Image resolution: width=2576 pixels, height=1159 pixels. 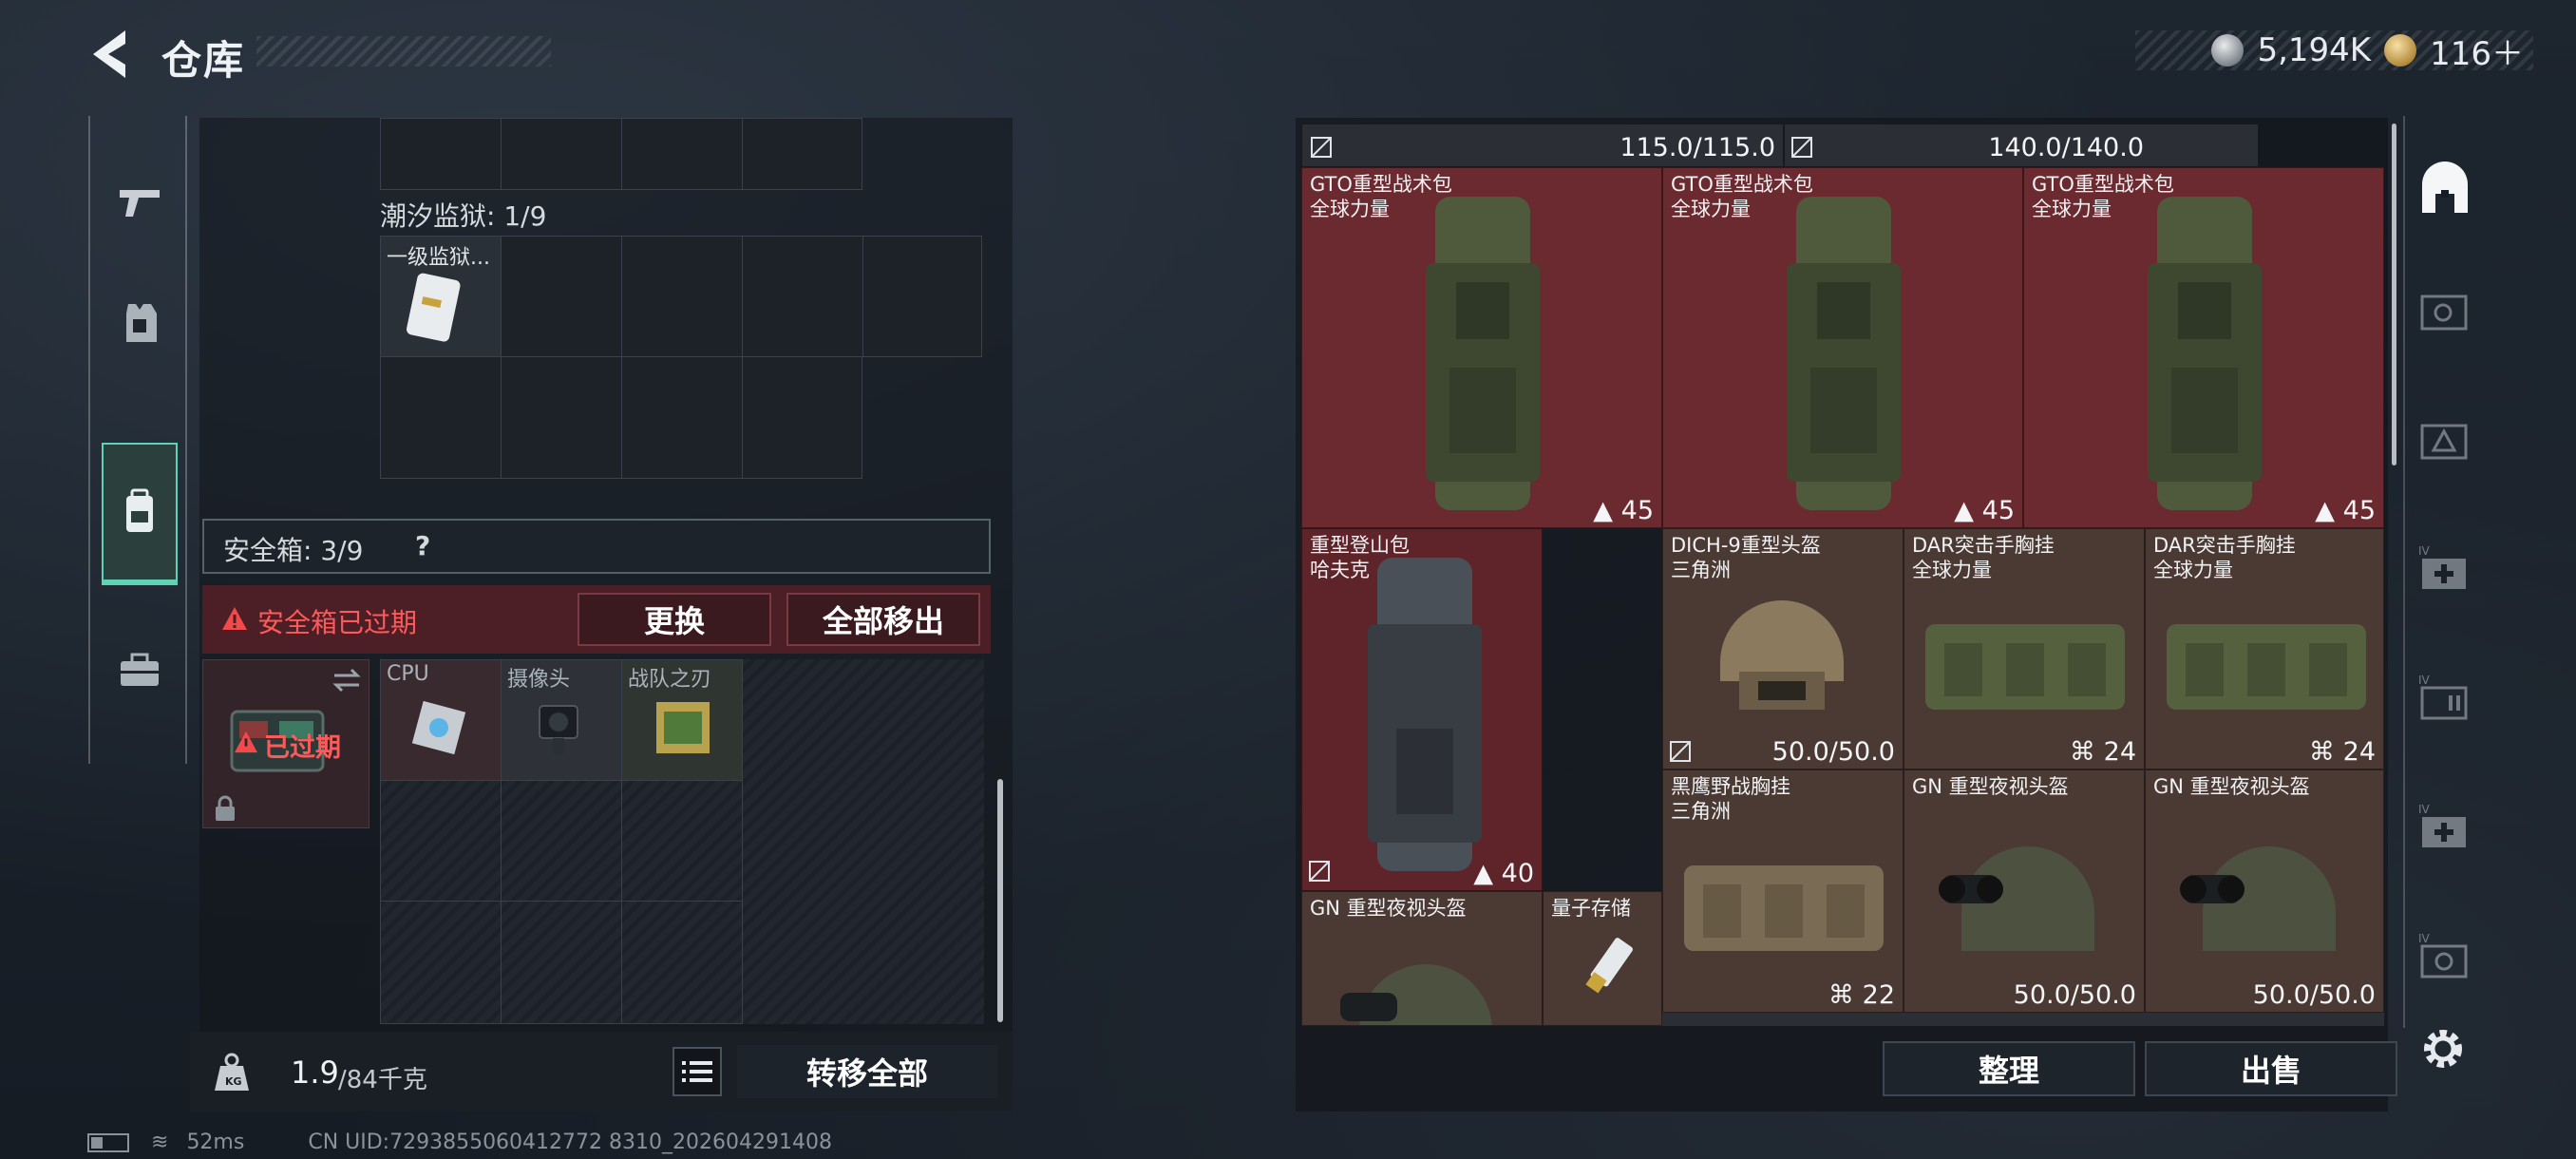 What do you see at coordinates (111, 54) in the screenshot?
I see `back-button` at bounding box center [111, 54].